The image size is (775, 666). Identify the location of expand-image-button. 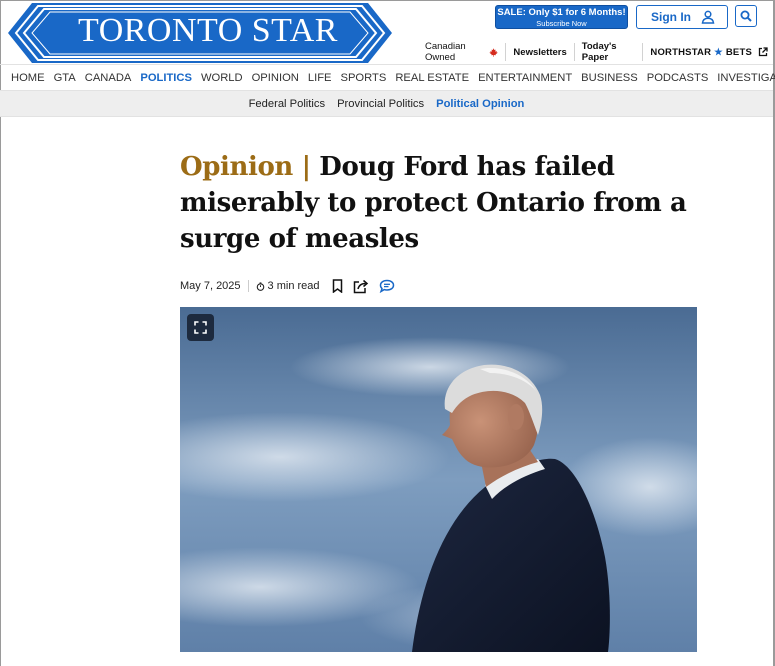
(200, 327).